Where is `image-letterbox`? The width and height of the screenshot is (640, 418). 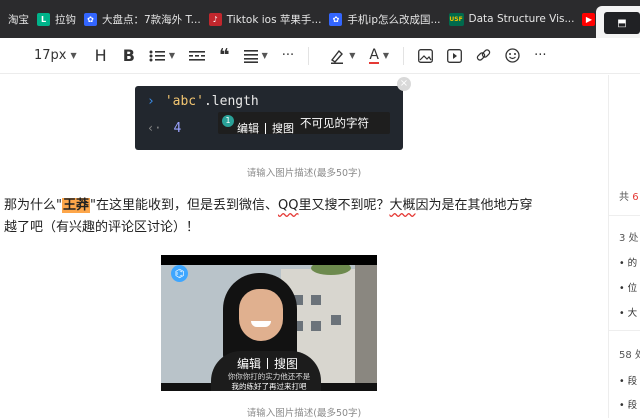 image-letterbox is located at coordinates (269, 260).